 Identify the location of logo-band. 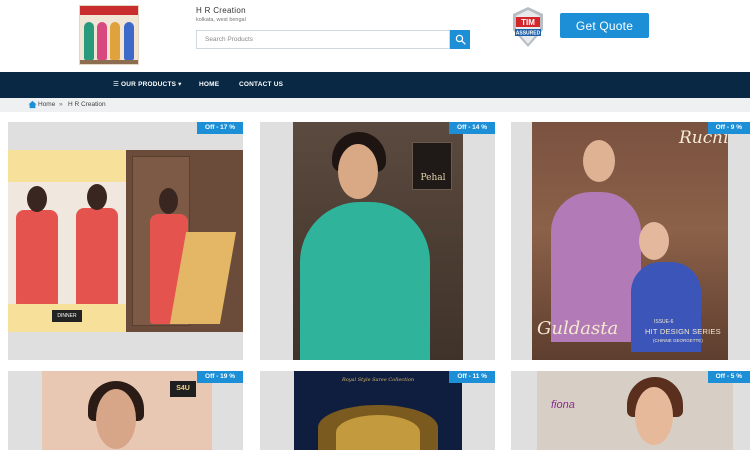
(109, 10).